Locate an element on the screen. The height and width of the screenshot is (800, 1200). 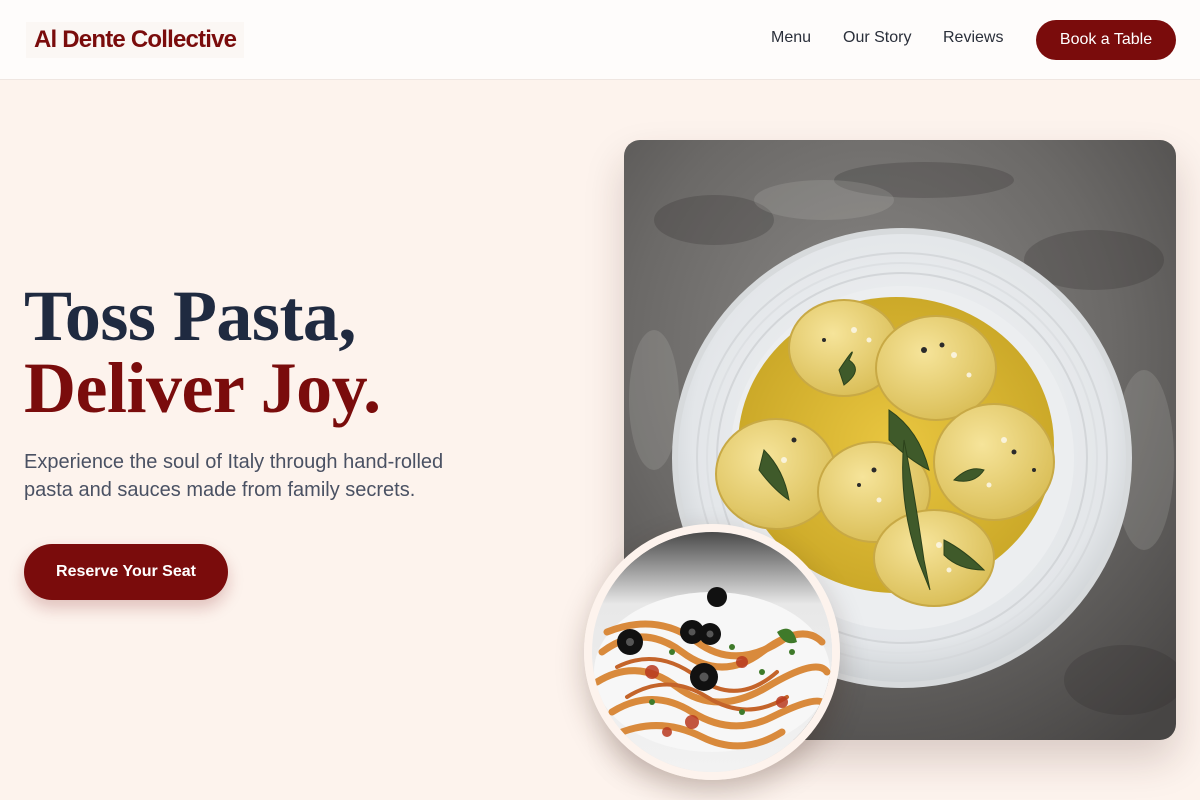
nav-link-menu: Menu is located at coordinates (791, 38).